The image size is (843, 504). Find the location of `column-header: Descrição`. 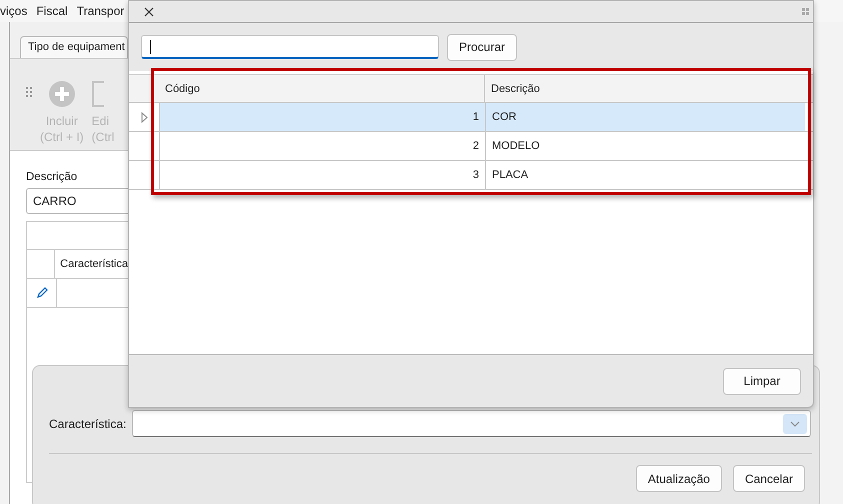

column-header: Descrição is located at coordinates (645, 88).